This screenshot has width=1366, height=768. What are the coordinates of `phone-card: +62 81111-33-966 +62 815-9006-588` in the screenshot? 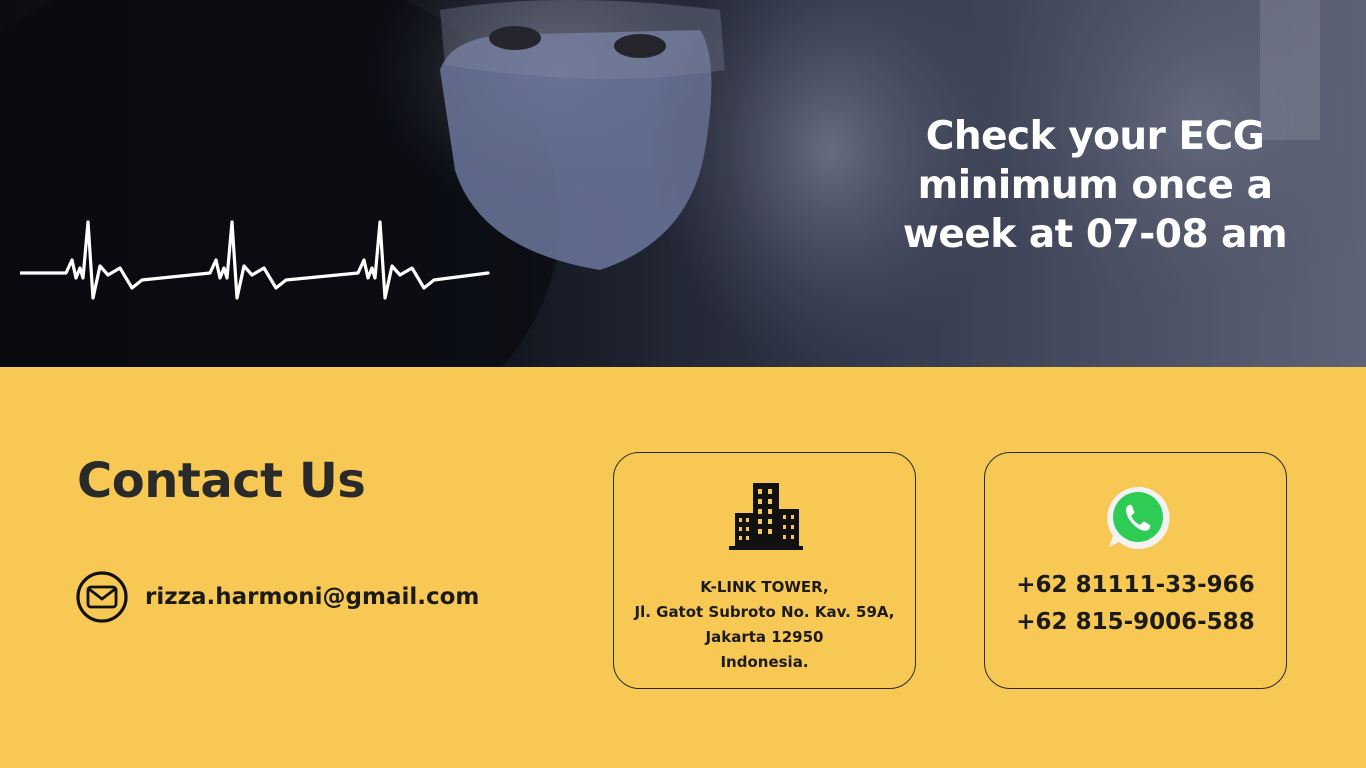 It's located at (1135, 570).